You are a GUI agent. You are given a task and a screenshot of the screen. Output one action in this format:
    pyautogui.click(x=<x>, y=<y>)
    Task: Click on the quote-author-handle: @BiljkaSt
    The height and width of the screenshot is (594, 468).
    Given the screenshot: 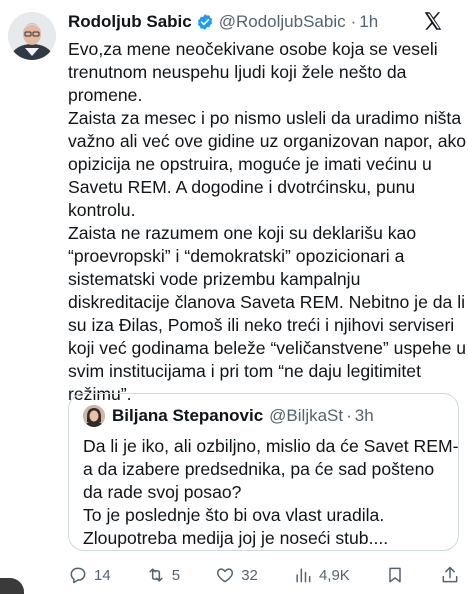 What is the action you would take?
    pyautogui.click(x=306, y=416)
    